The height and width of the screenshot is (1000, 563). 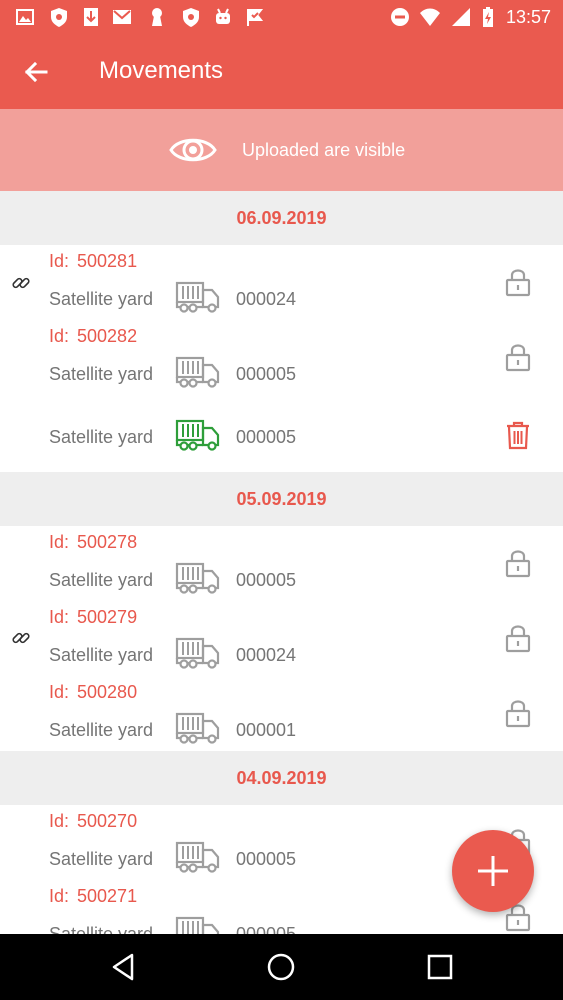 I want to click on wifi-icon, so click(x=430, y=17).